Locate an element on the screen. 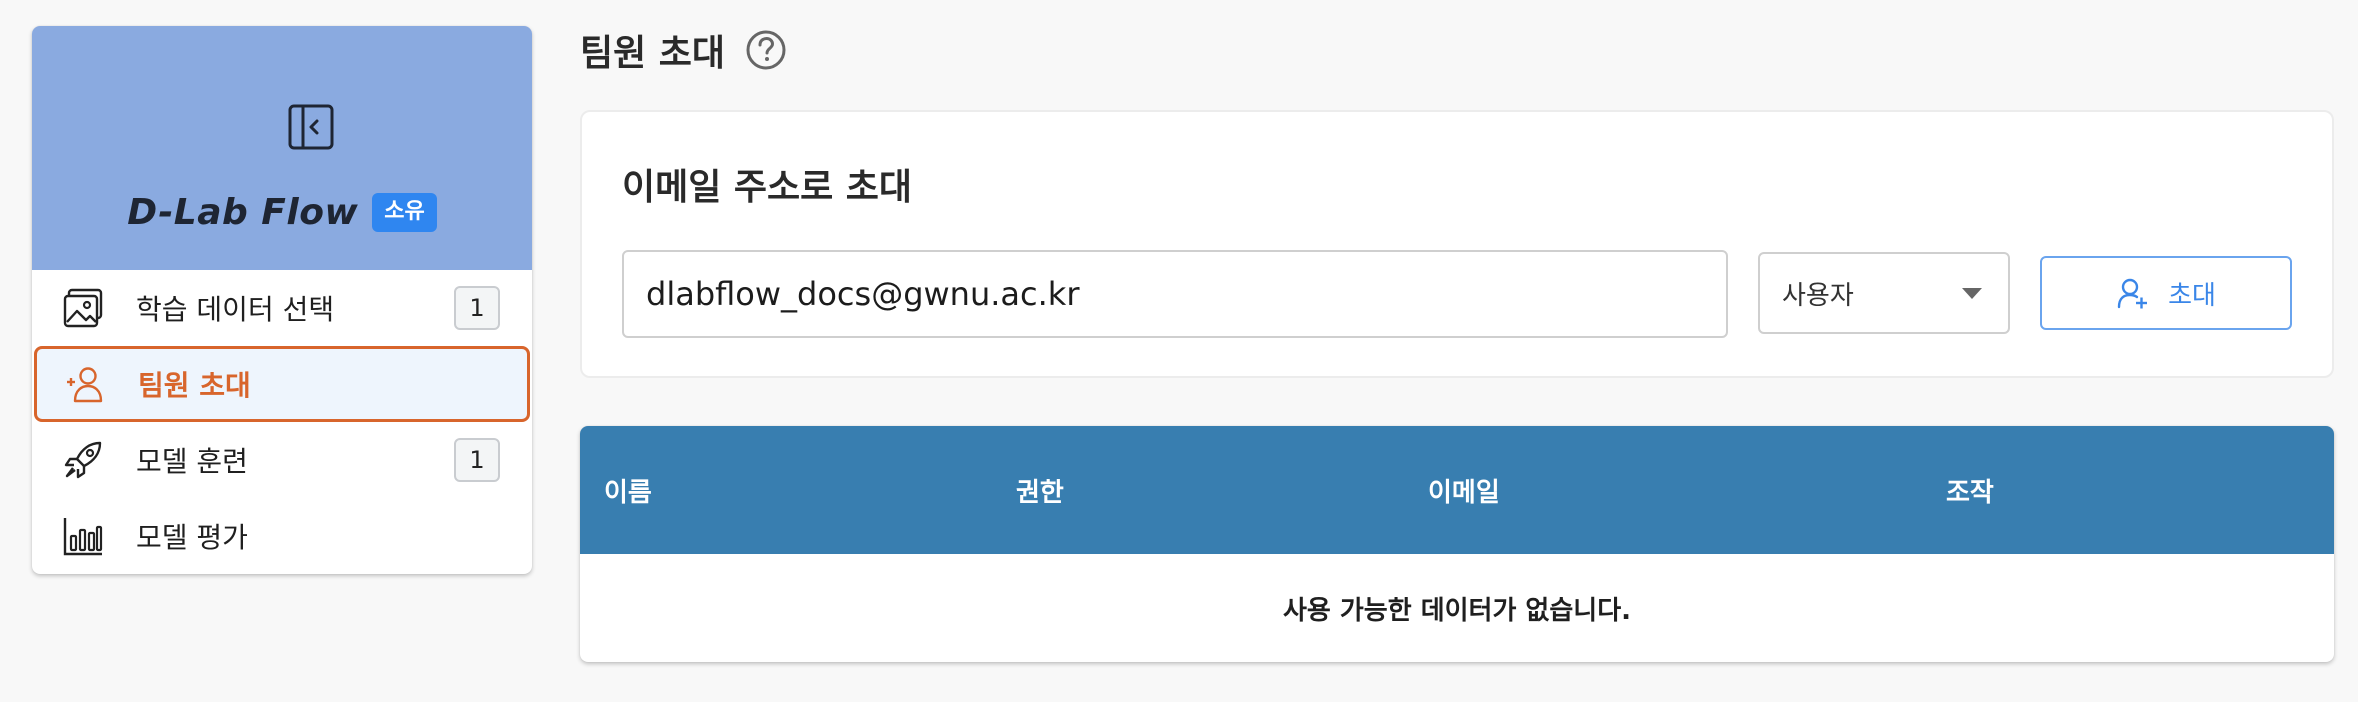  invite-button: 초대 is located at coordinates (2166, 293).